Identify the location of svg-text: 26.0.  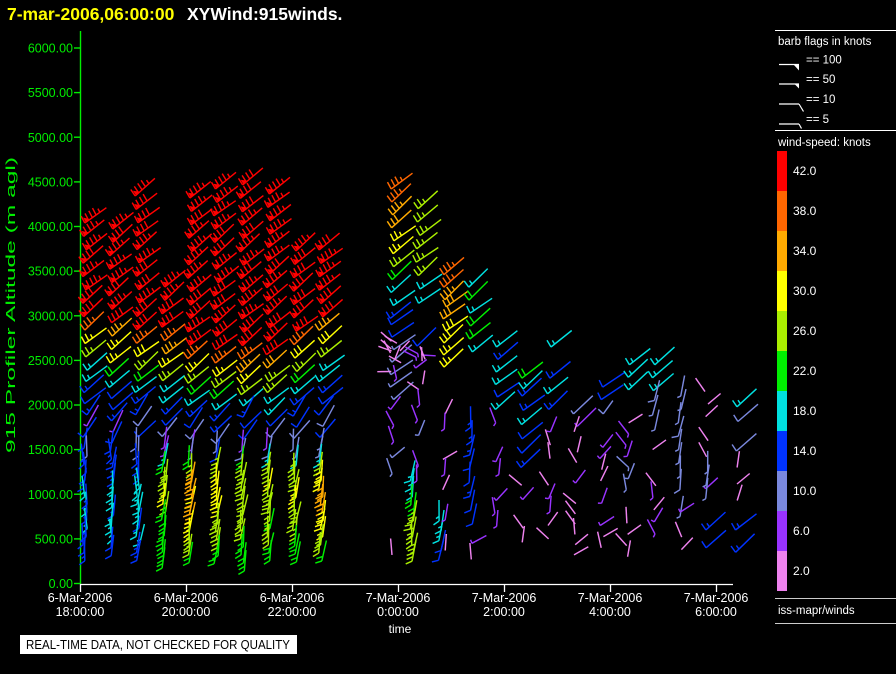
(805, 331).